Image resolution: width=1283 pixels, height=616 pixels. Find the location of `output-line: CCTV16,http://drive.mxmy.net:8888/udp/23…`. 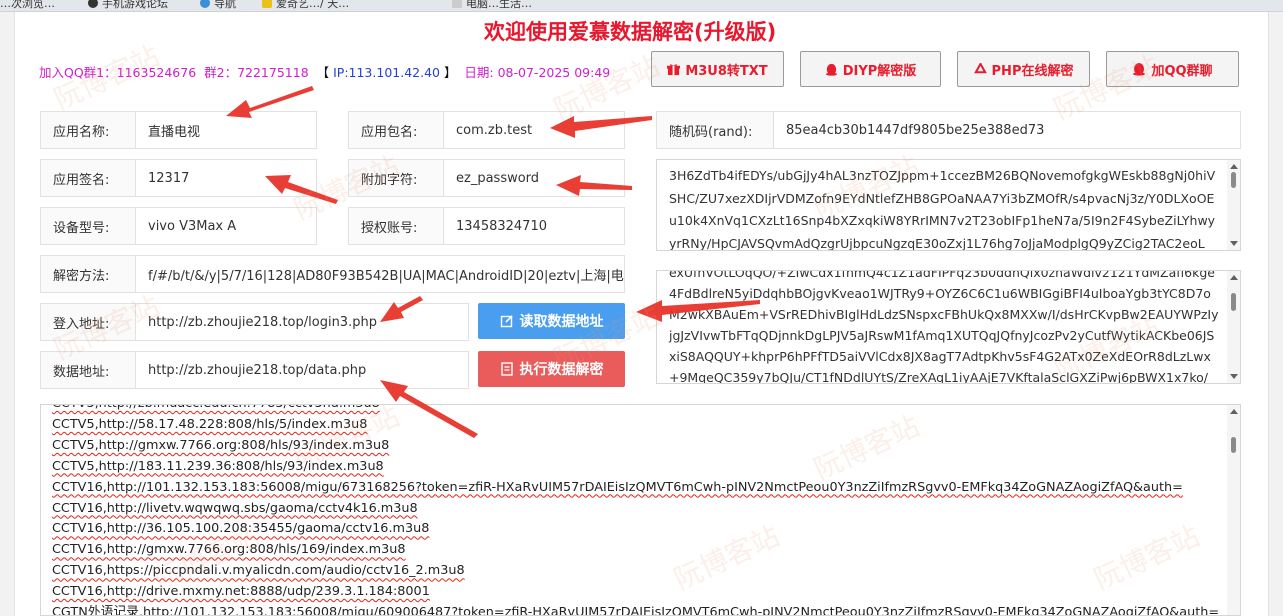

output-line: CCTV16,http://drive.mxmy.net:8888/udp/23… is located at coordinates (241, 592).